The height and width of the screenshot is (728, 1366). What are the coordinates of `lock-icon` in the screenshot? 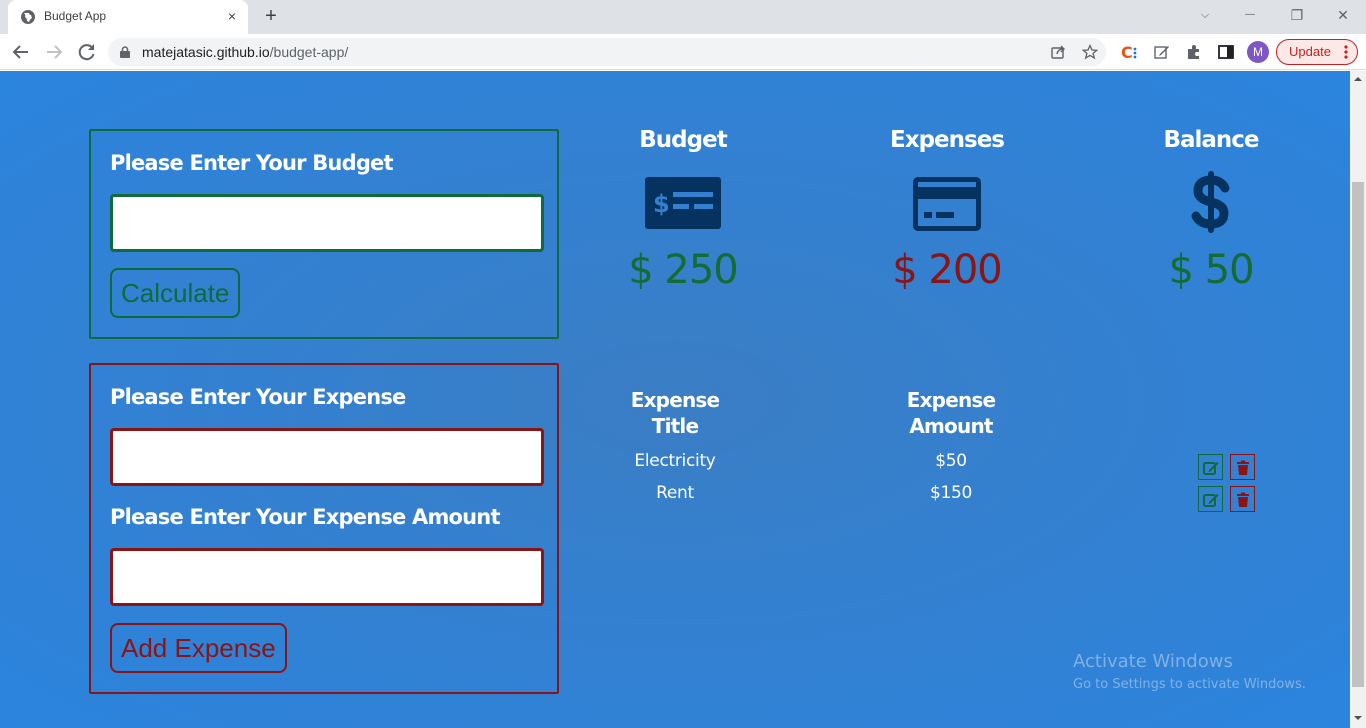 It's located at (125, 52).